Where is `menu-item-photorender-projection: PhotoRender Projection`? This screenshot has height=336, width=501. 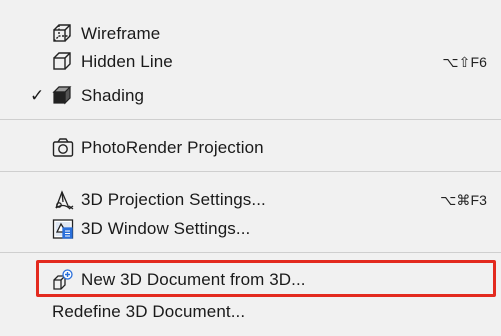
menu-item-photorender-projection: PhotoRender Projection is located at coordinates (250, 148).